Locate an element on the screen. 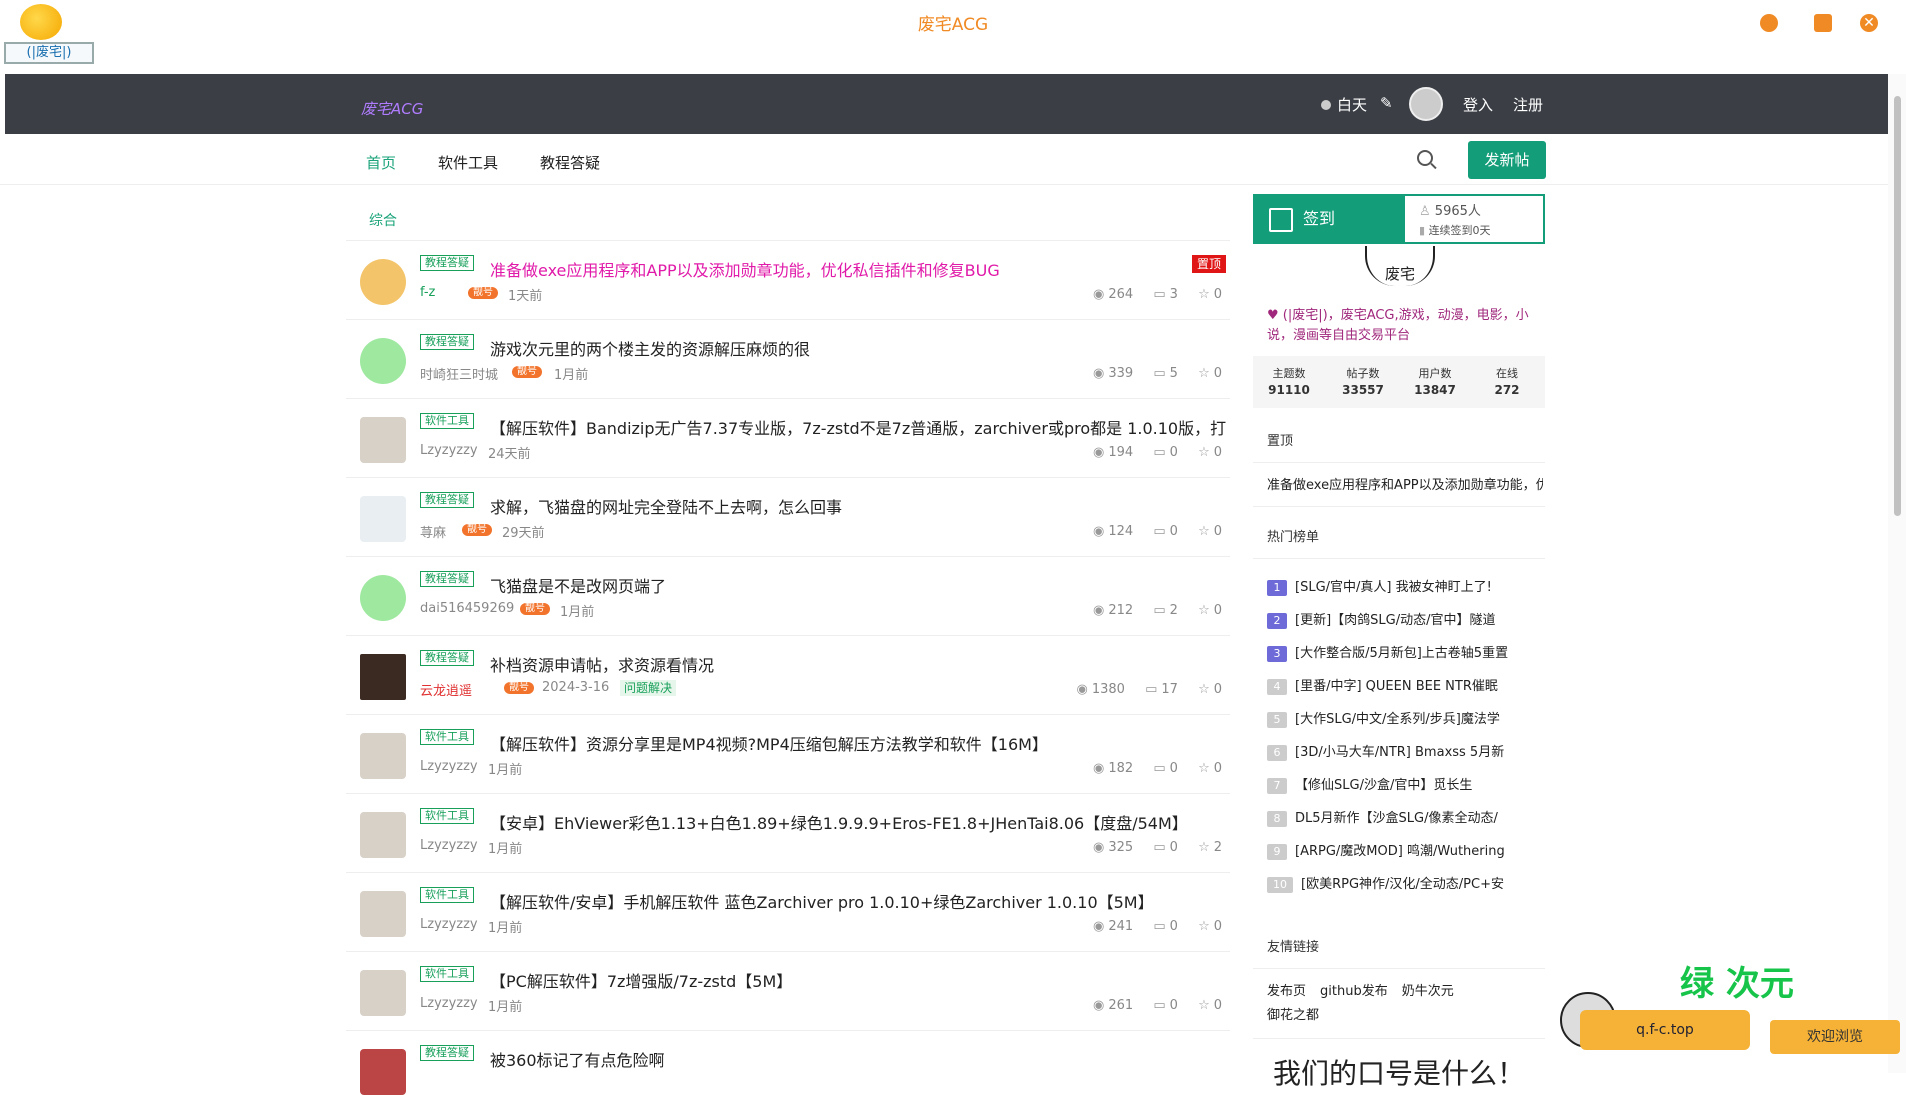  post-author: f-z is located at coordinates (427, 292).